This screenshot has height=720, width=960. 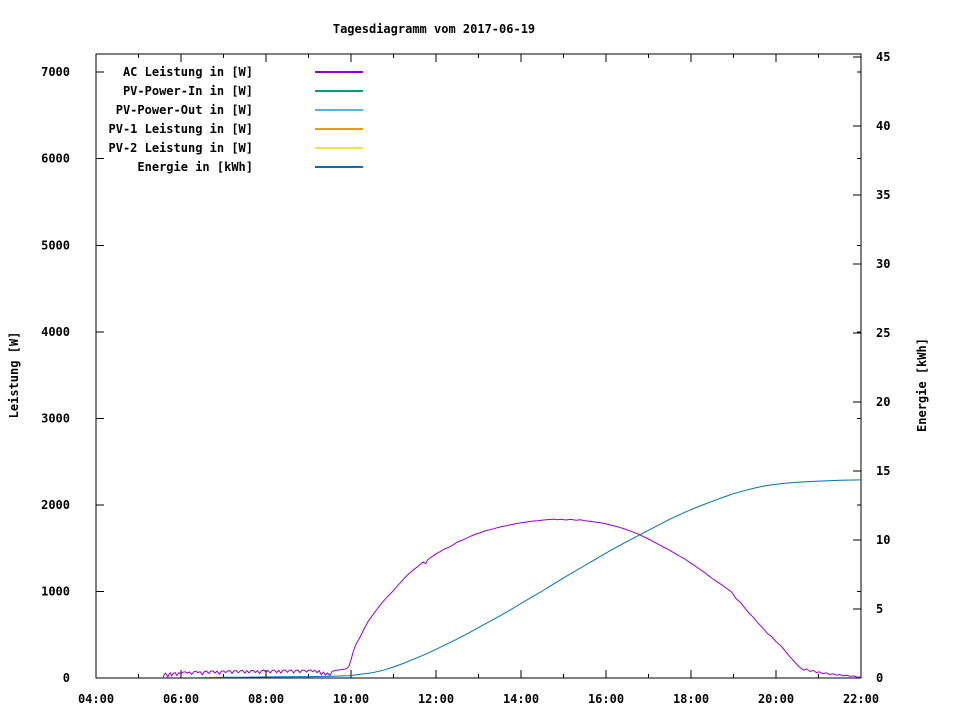 I want to click on y-axis-right-tick-labels: 0 5 10 15 20 25 30 35 40 45, so click(x=883, y=367).